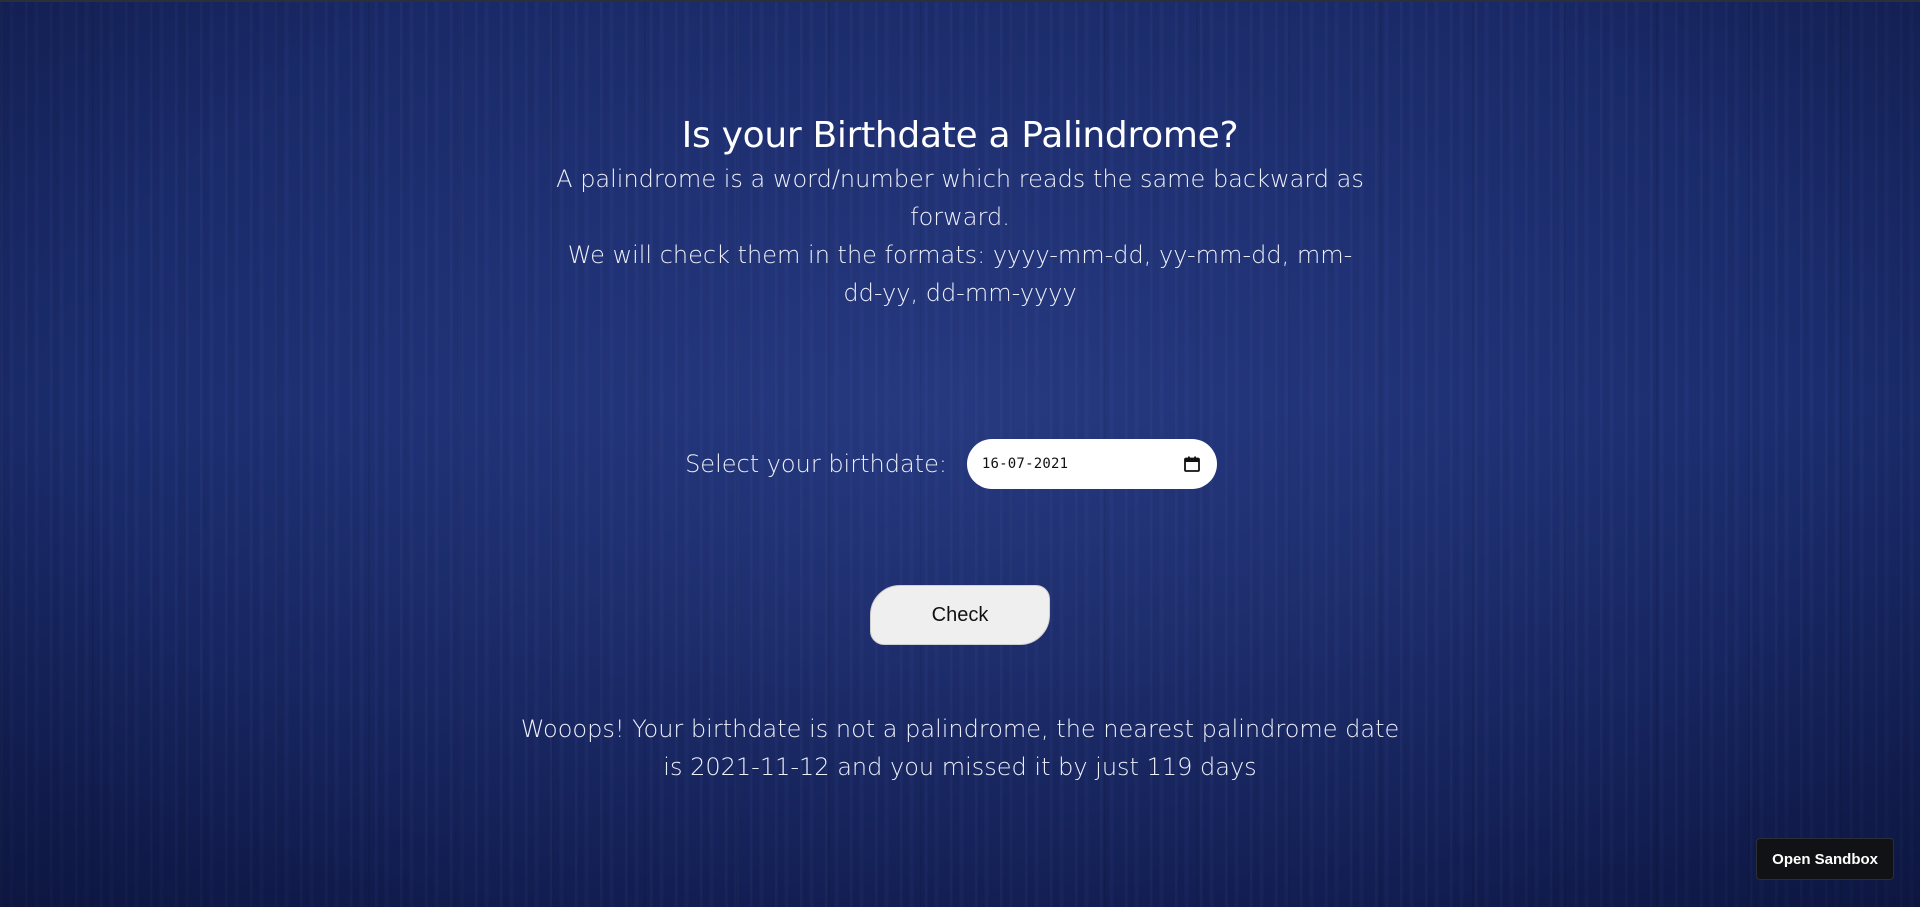 The height and width of the screenshot is (907, 1920). Describe the element at coordinates (960, 1) in the screenshot. I see `top-border` at that location.